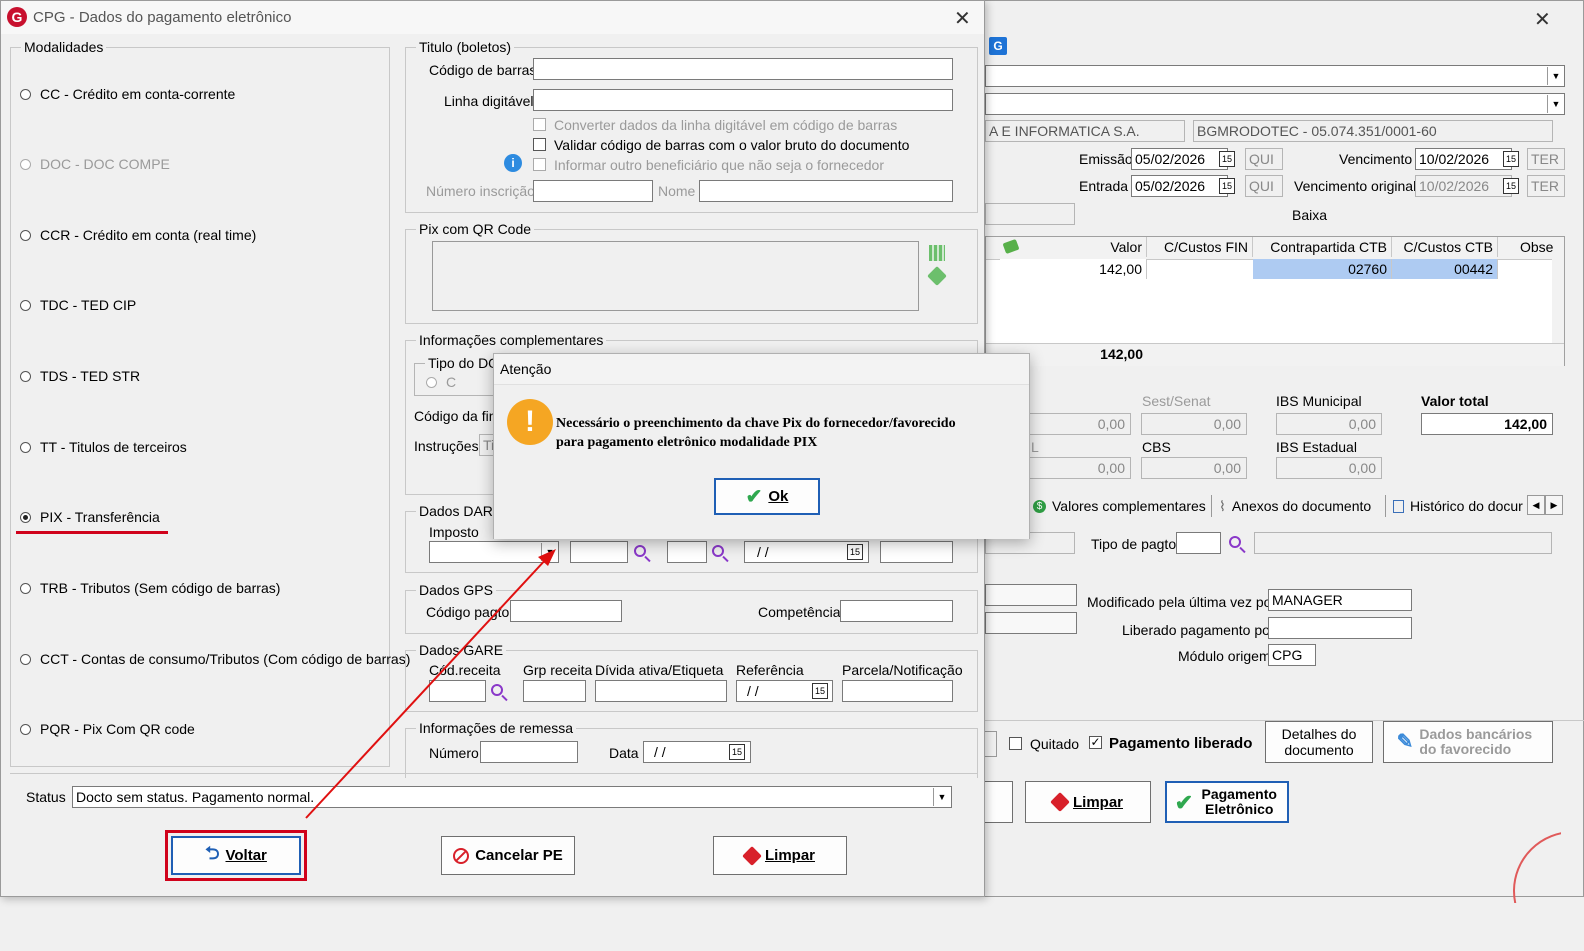  I want to click on ok-label: Ok, so click(778, 496).